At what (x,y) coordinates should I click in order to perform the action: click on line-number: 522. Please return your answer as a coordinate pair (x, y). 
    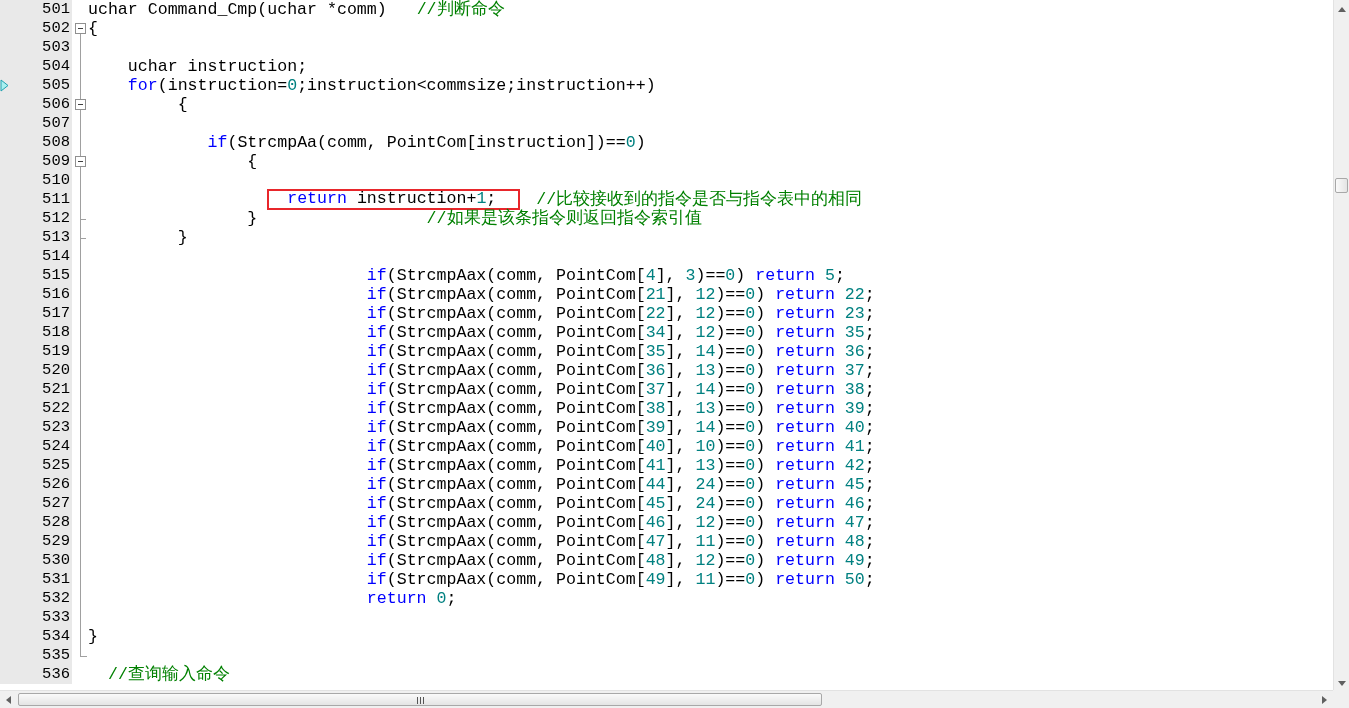
    Looking at the image, I should click on (56, 408).